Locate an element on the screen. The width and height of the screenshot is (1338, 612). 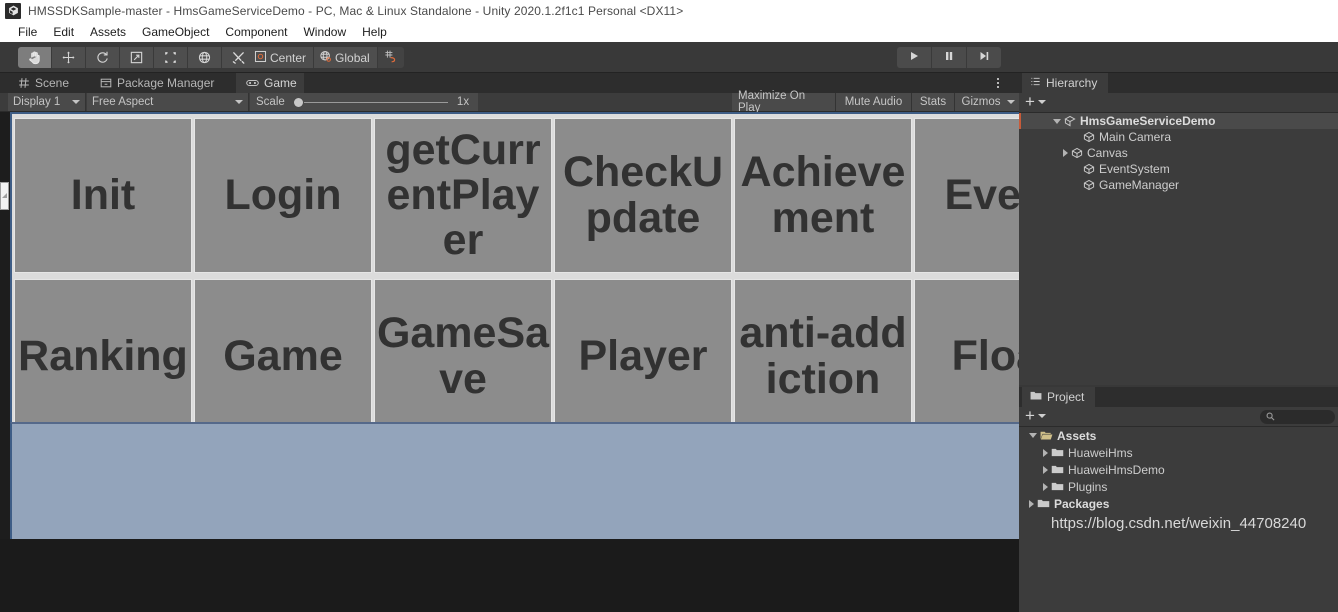
game-button-checkupdate: CheckUpdate is located at coordinates (643, 195).